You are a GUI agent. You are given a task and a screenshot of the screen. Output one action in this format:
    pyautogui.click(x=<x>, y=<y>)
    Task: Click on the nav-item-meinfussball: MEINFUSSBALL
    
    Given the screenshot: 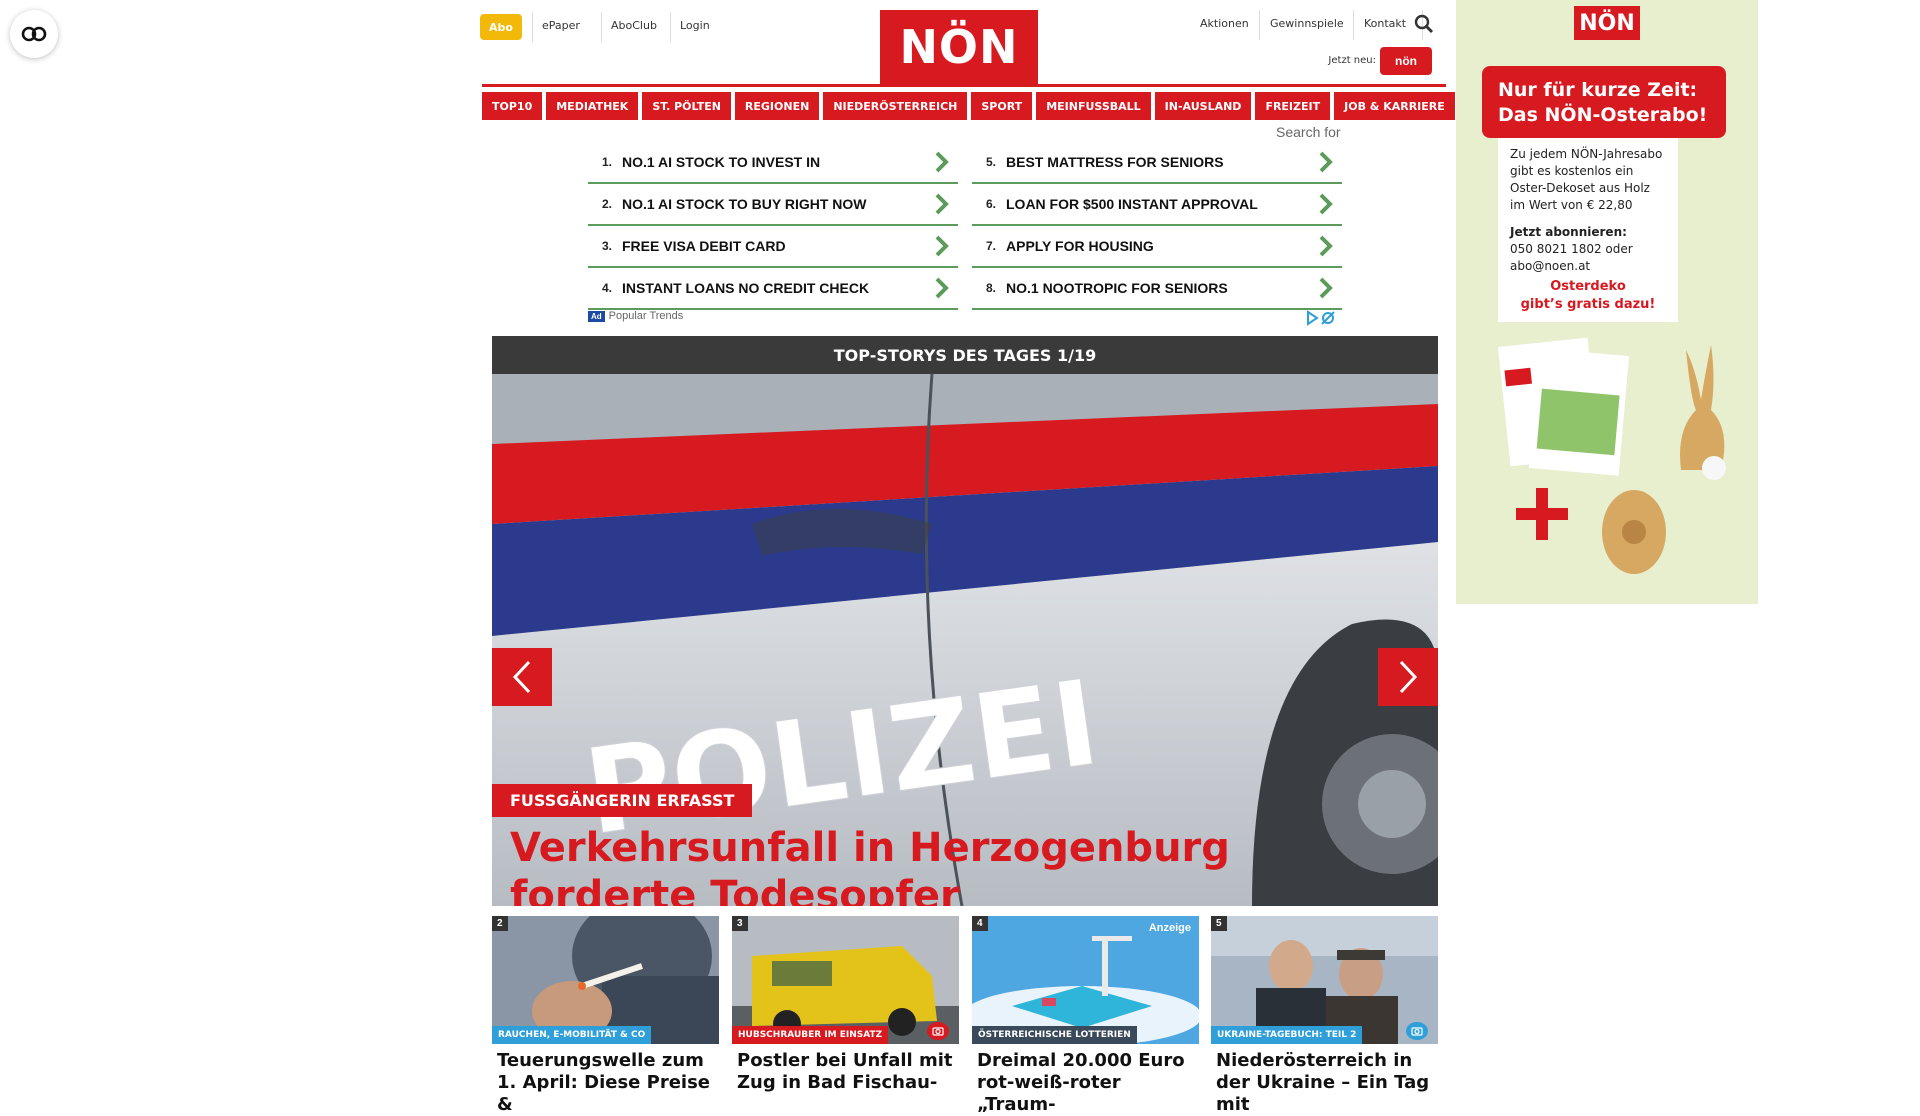 What is the action you would take?
    pyautogui.click(x=1093, y=106)
    